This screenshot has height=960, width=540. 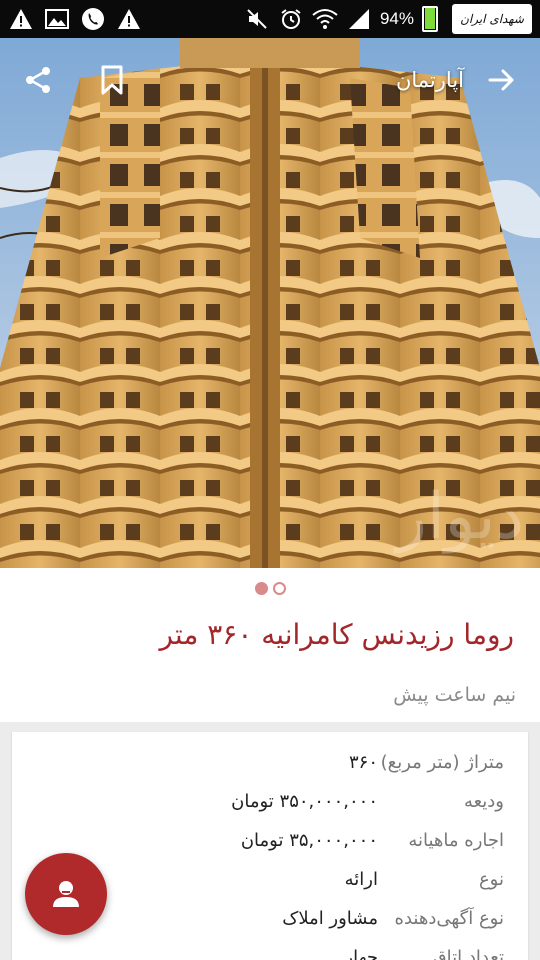 What do you see at coordinates (309, 840) in the screenshot?
I see `detail-value: ۳۵,۰۰۰,۰۰۰ تومان` at bounding box center [309, 840].